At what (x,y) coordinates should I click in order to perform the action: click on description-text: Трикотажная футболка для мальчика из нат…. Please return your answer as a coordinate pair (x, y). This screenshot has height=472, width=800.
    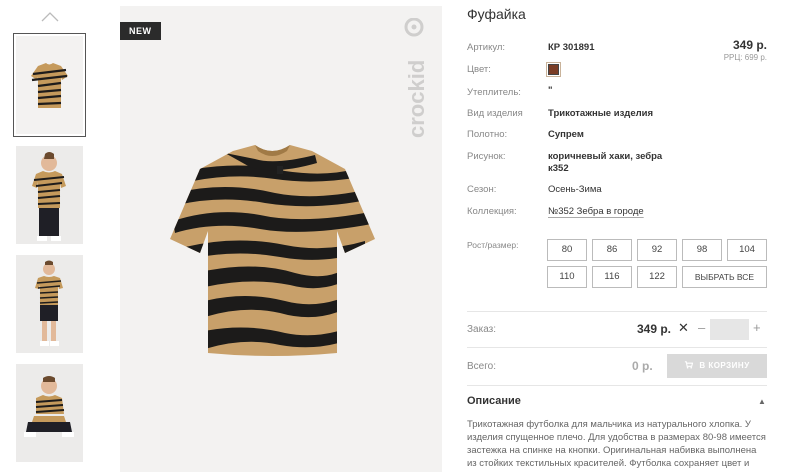
    Looking at the image, I should click on (616, 445).